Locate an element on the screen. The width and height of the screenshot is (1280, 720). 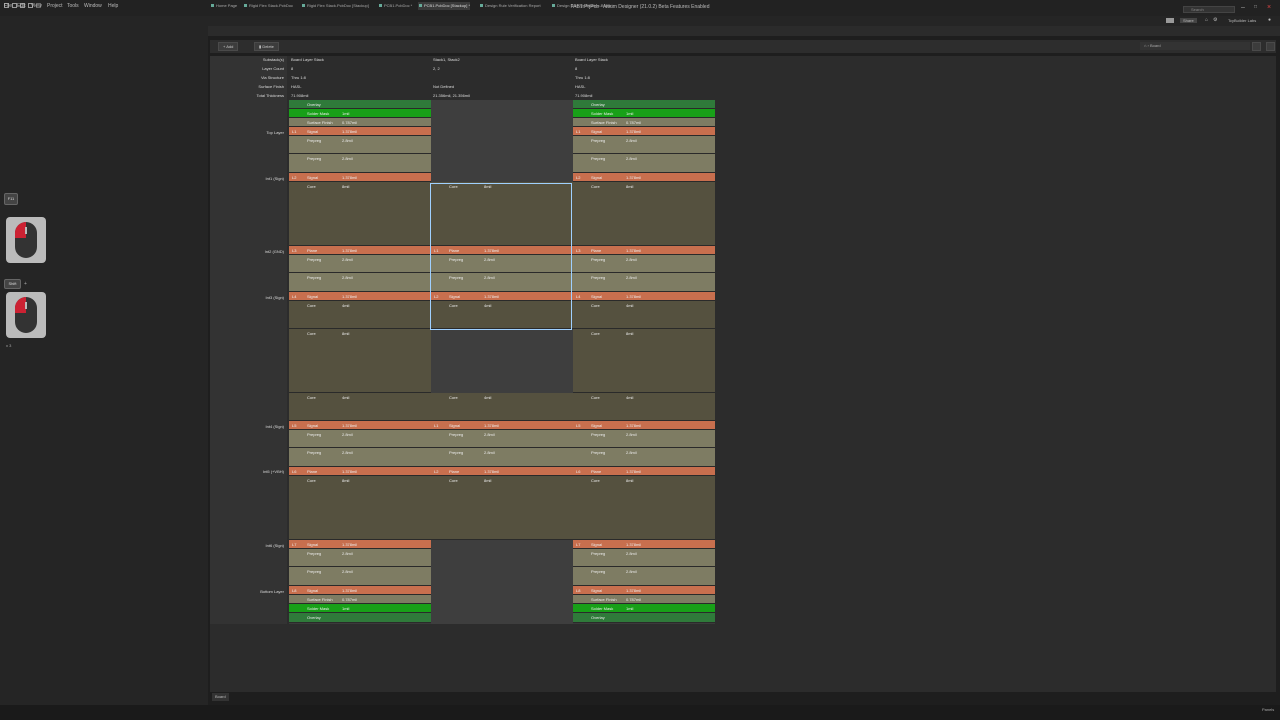
tab-drc-report-1: Design Rule Verification Report is located at coordinates (510, 6).